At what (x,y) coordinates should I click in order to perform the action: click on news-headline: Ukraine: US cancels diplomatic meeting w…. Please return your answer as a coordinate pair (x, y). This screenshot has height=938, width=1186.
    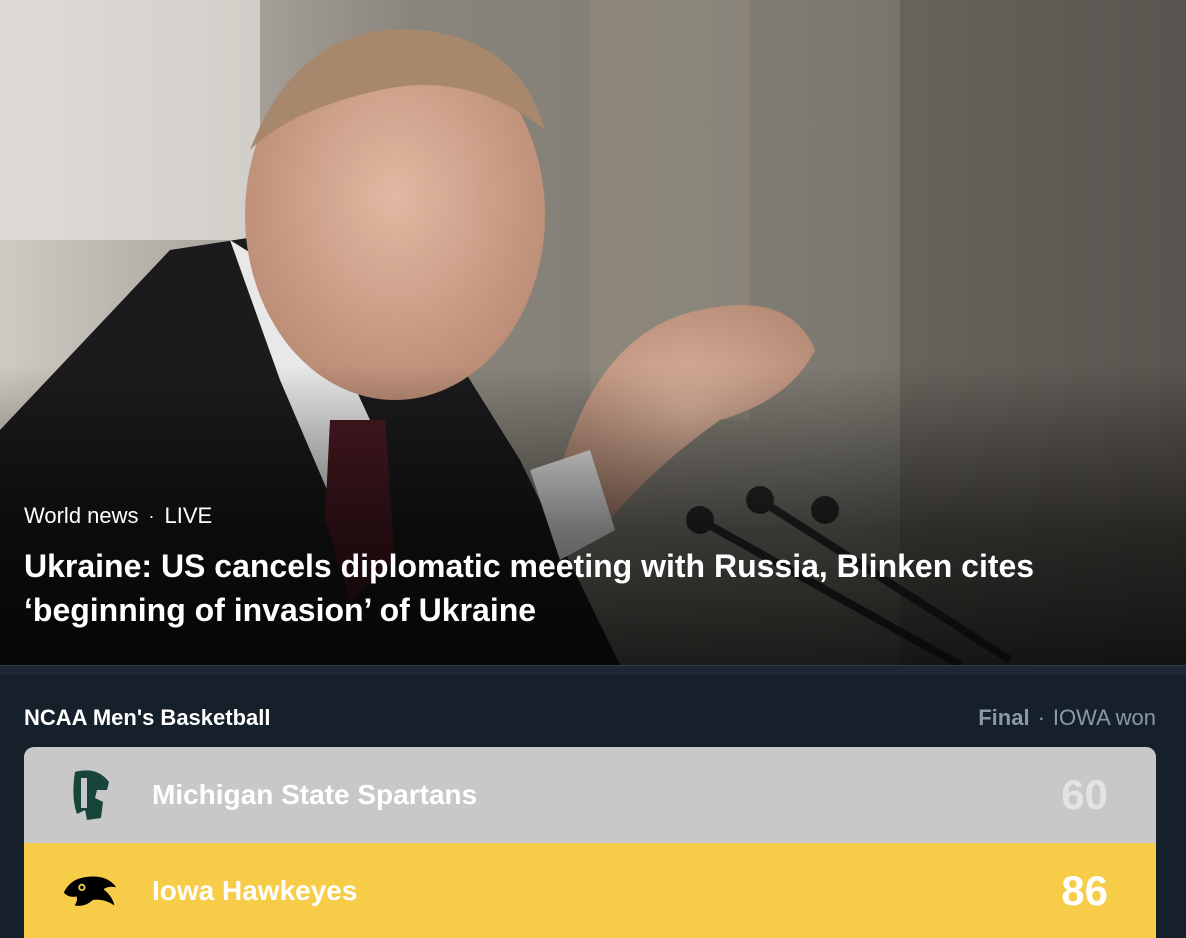
    Looking at the image, I should click on (584, 588).